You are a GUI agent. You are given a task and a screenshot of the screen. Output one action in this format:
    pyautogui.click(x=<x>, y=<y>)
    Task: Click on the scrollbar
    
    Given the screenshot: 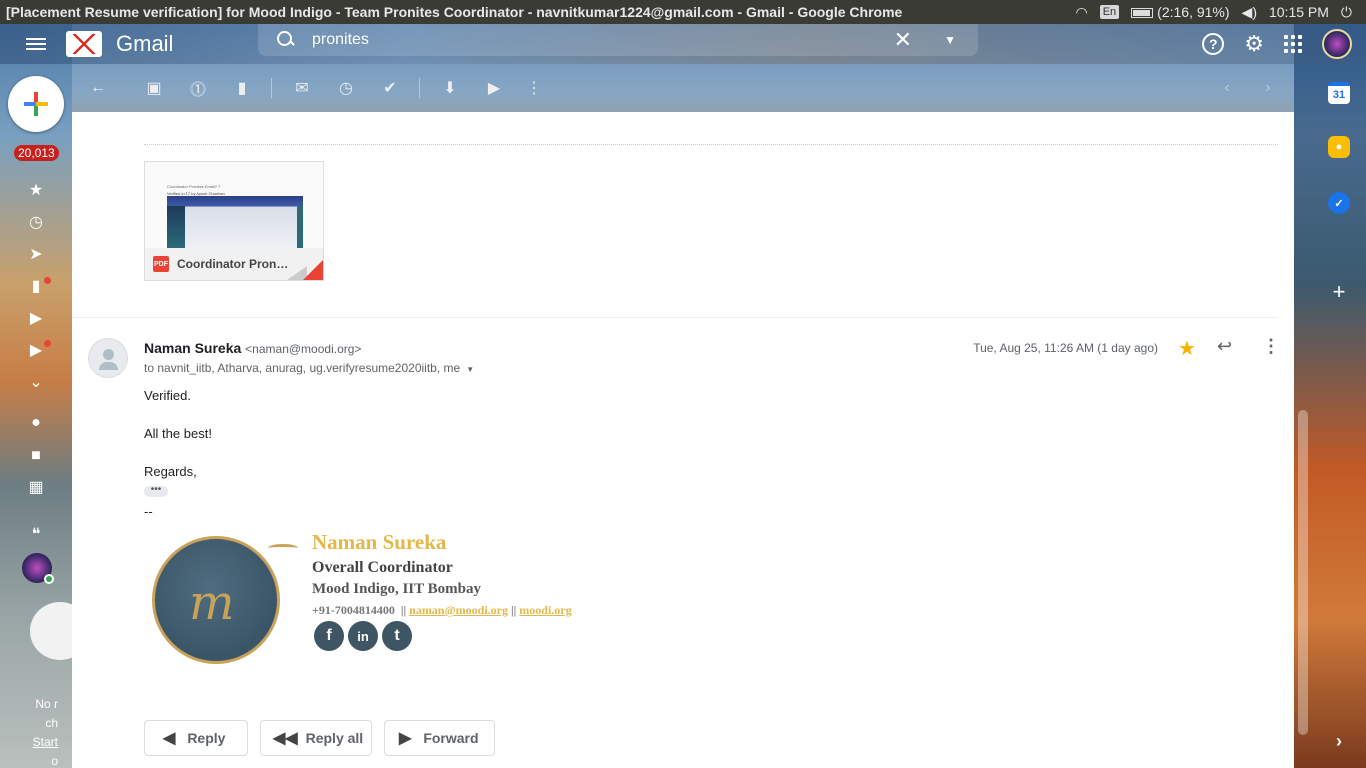 What is the action you would take?
    pyautogui.click(x=1303, y=572)
    